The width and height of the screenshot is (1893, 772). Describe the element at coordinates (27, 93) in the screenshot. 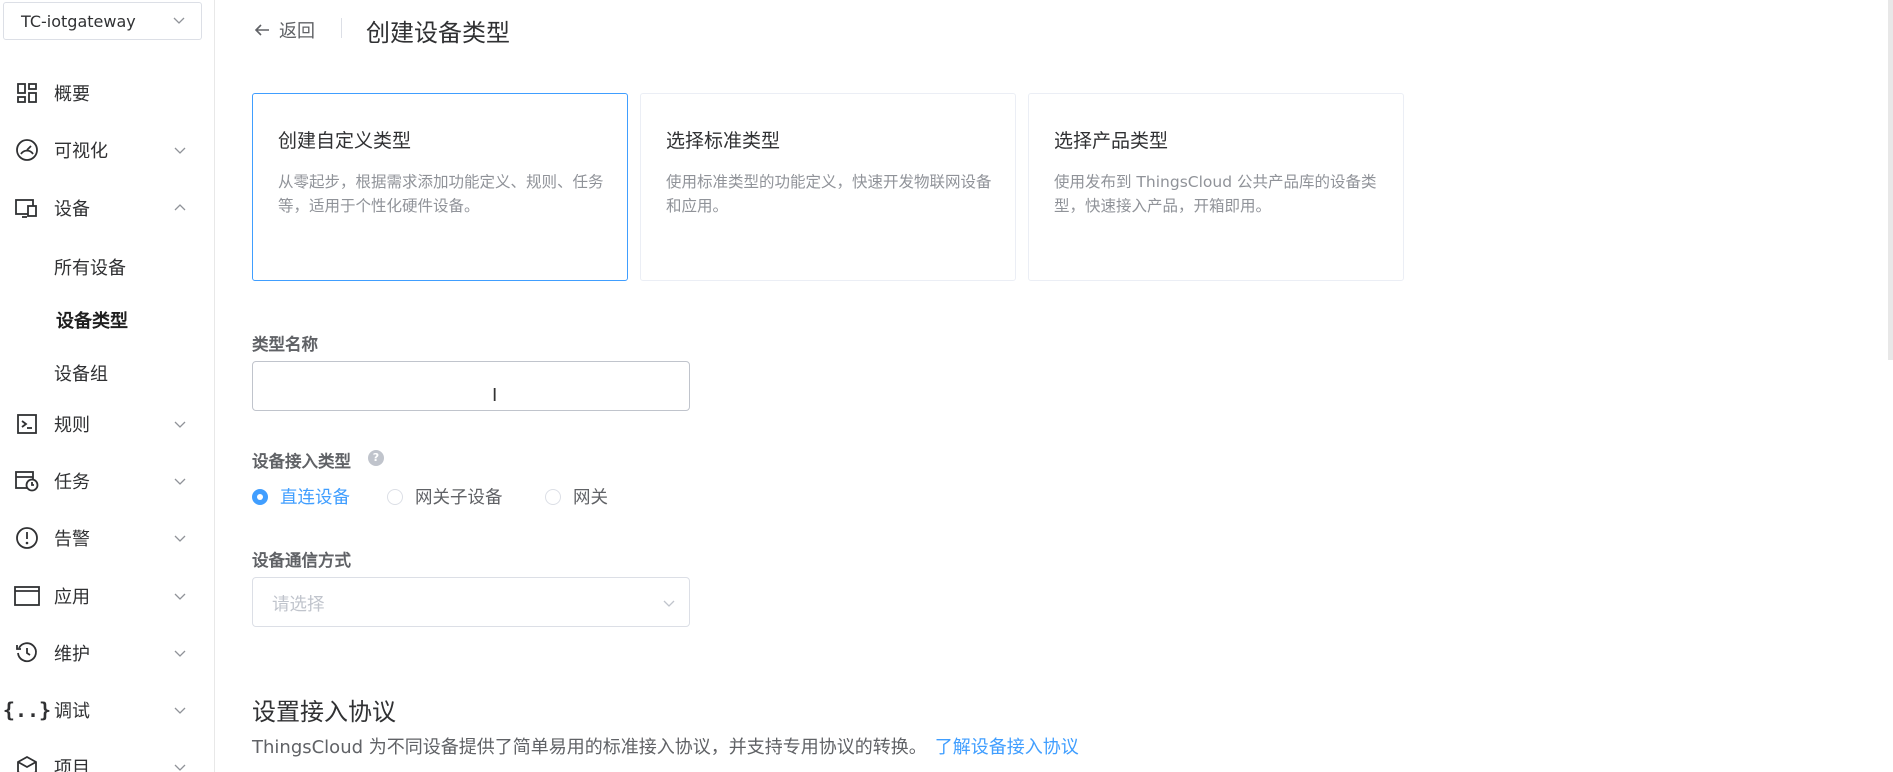

I see `dashboard-icon` at that location.